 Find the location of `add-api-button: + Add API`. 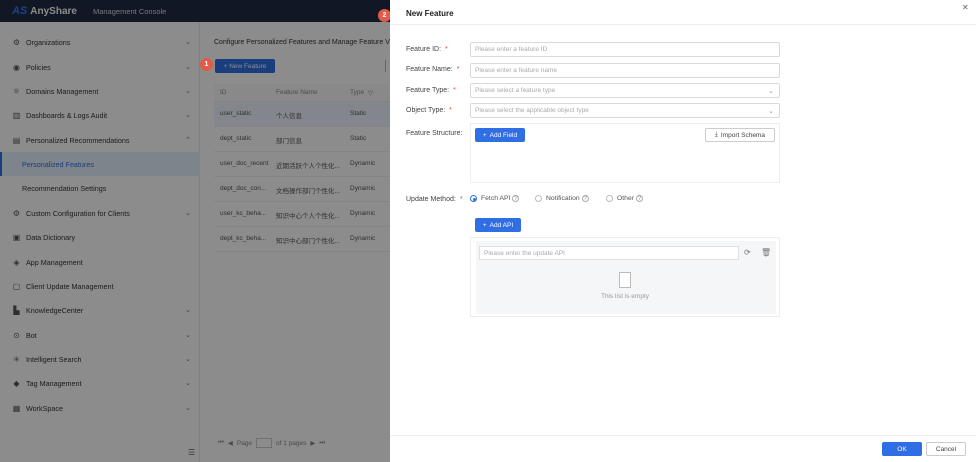

add-api-button: + Add API is located at coordinates (498, 225).